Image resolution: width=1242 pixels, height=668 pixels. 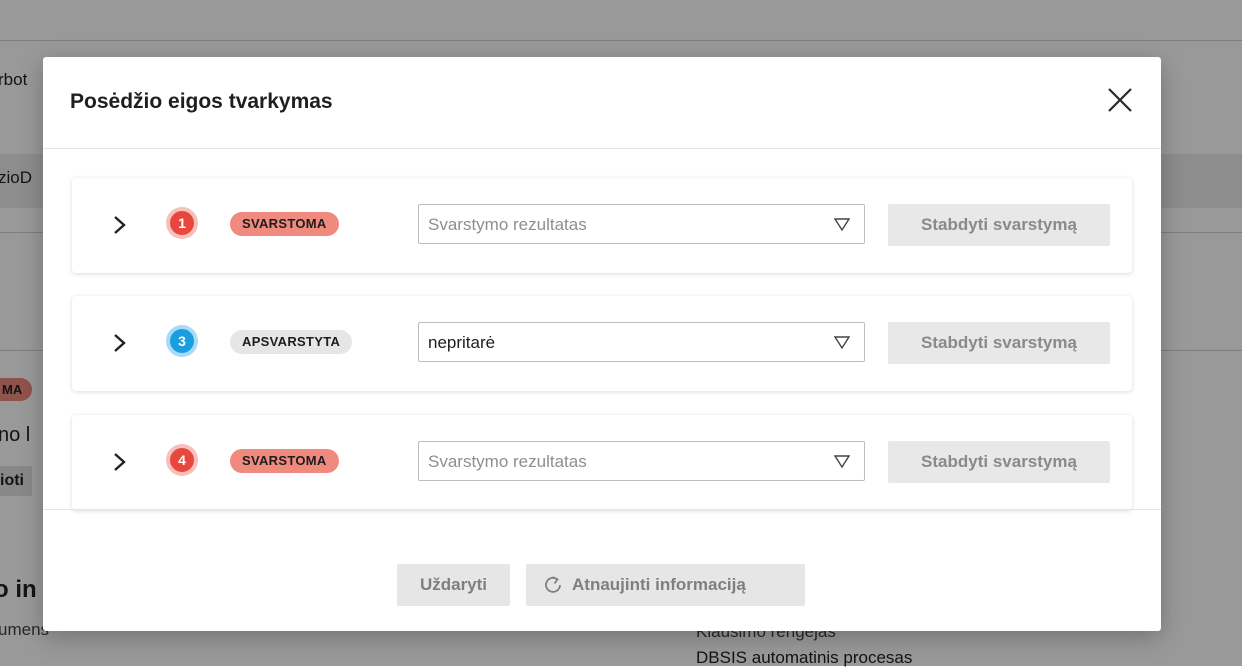 What do you see at coordinates (291, 342) in the screenshot?
I see `status-badge: APSVARSTYTA` at bounding box center [291, 342].